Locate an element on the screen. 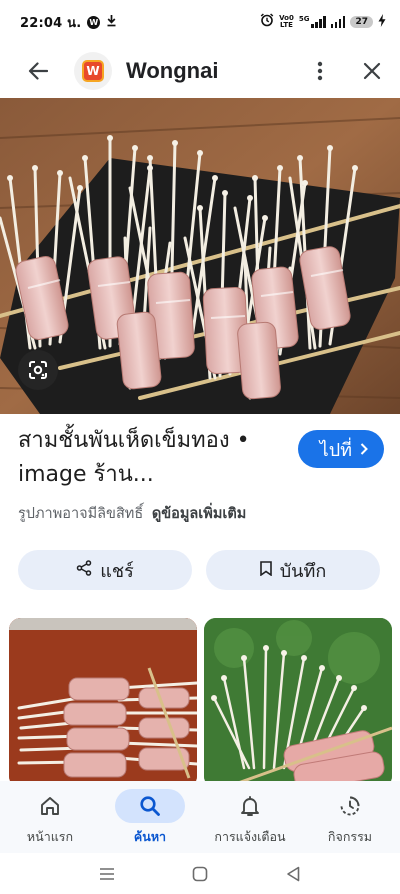 The height and width of the screenshot is (894, 400). google-lens-icon is located at coordinates (38, 370).